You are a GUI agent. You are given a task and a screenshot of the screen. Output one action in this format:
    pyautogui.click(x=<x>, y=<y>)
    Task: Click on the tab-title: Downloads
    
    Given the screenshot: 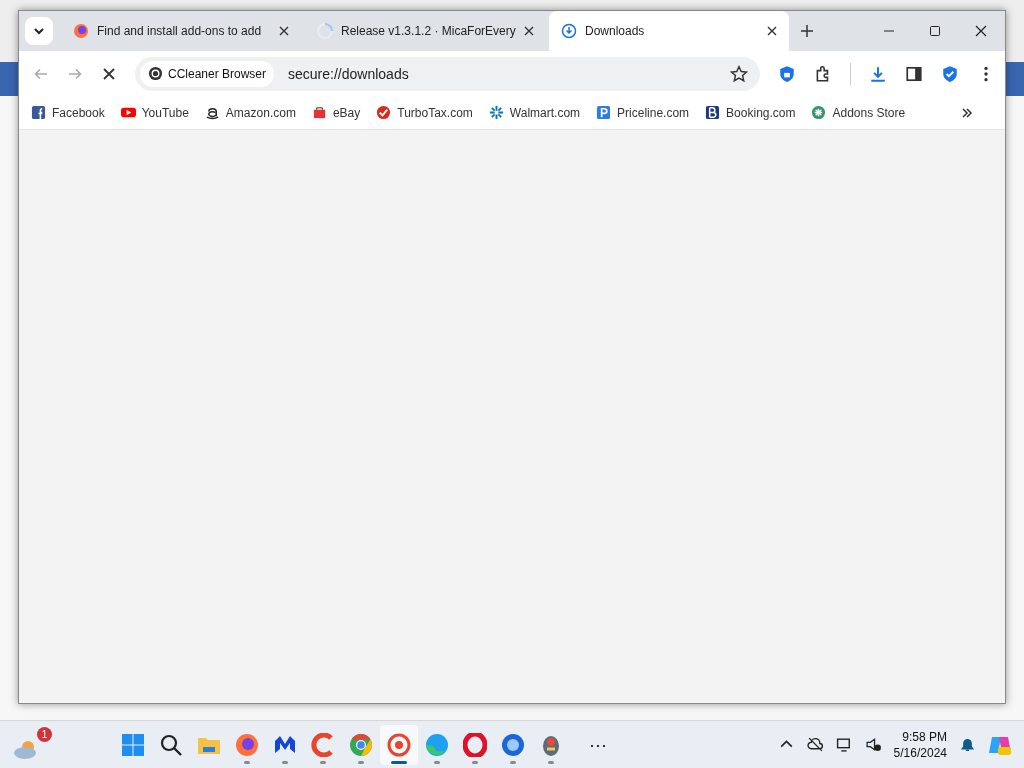 What is the action you would take?
    pyautogui.click(x=615, y=31)
    